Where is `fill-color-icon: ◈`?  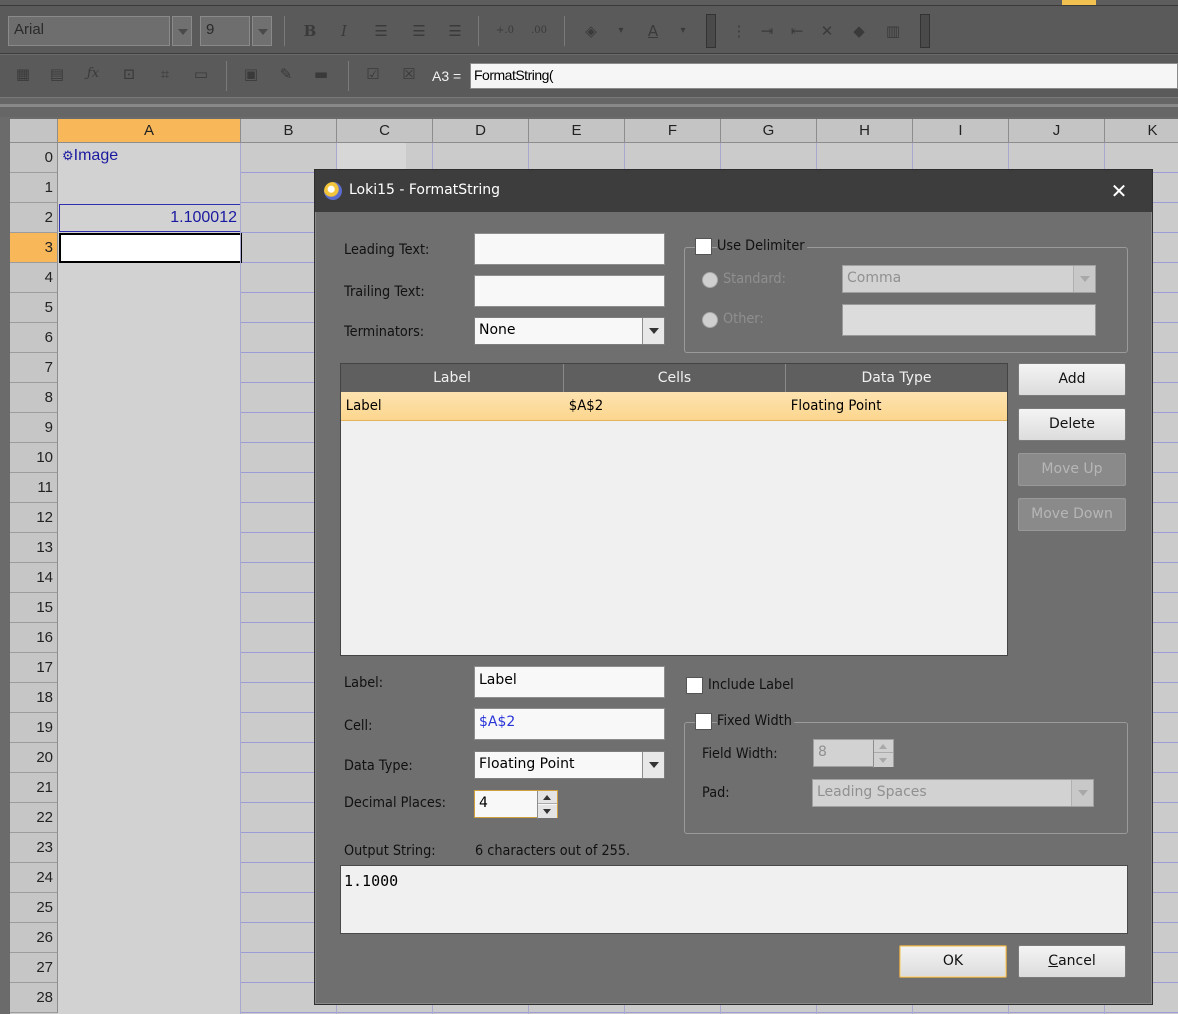 fill-color-icon: ◈ is located at coordinates (591, 31).